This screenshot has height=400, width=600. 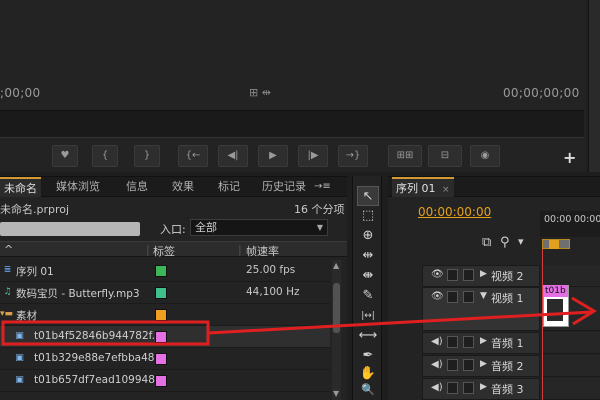 What do you see at coordinates (147, 156) in the screenshot?
I see `mark-out-button: }` at bounding box center [147, 156].